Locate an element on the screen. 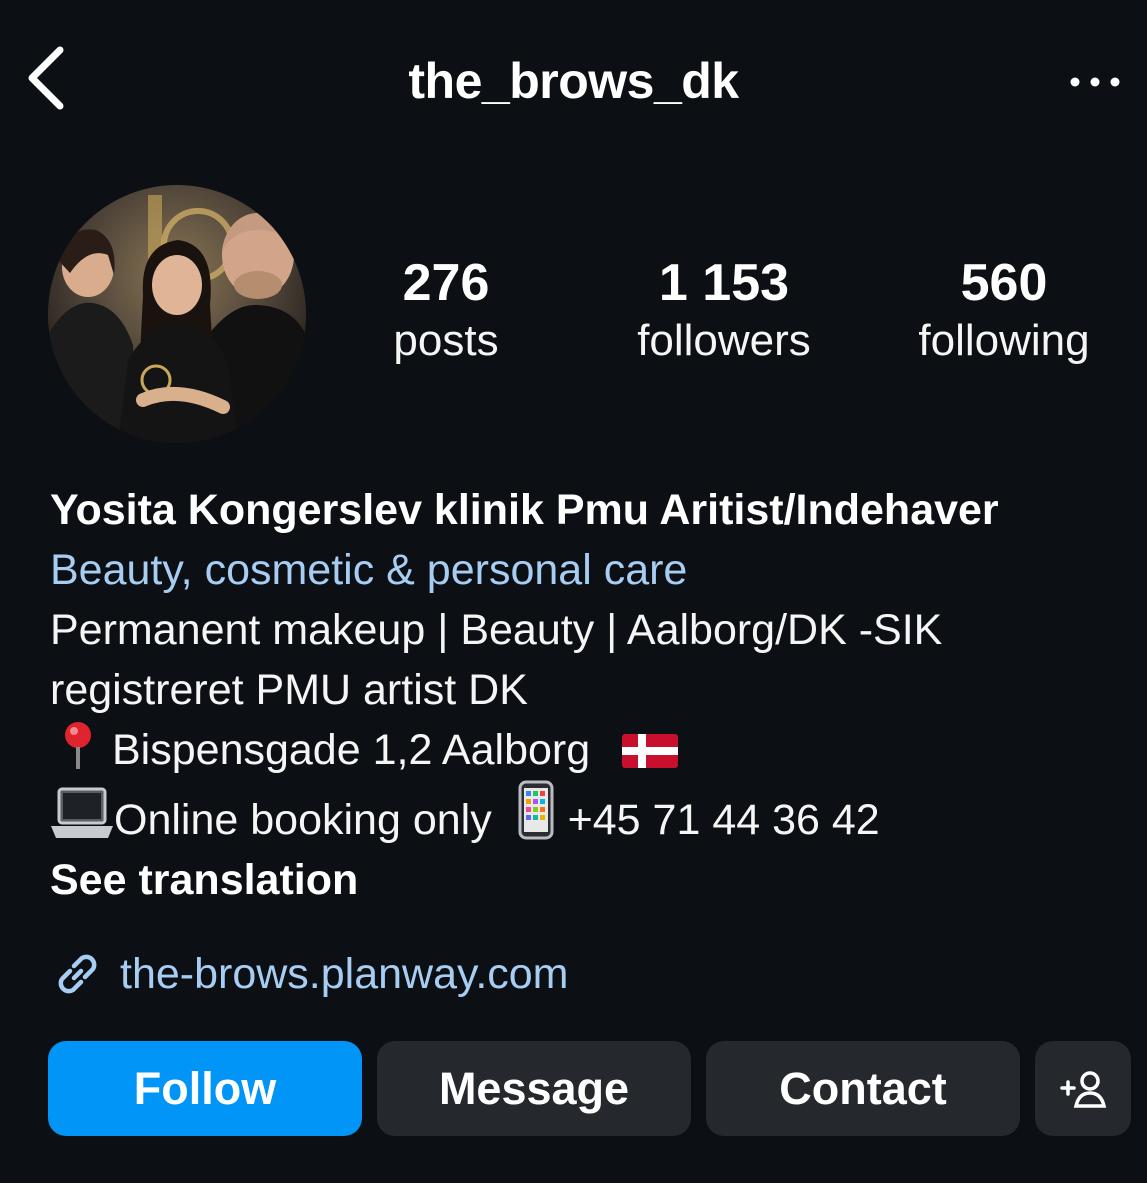 This screenshot has height=1183, width=1147. followers-value: 1 153 is located at coordinates (724, 283).